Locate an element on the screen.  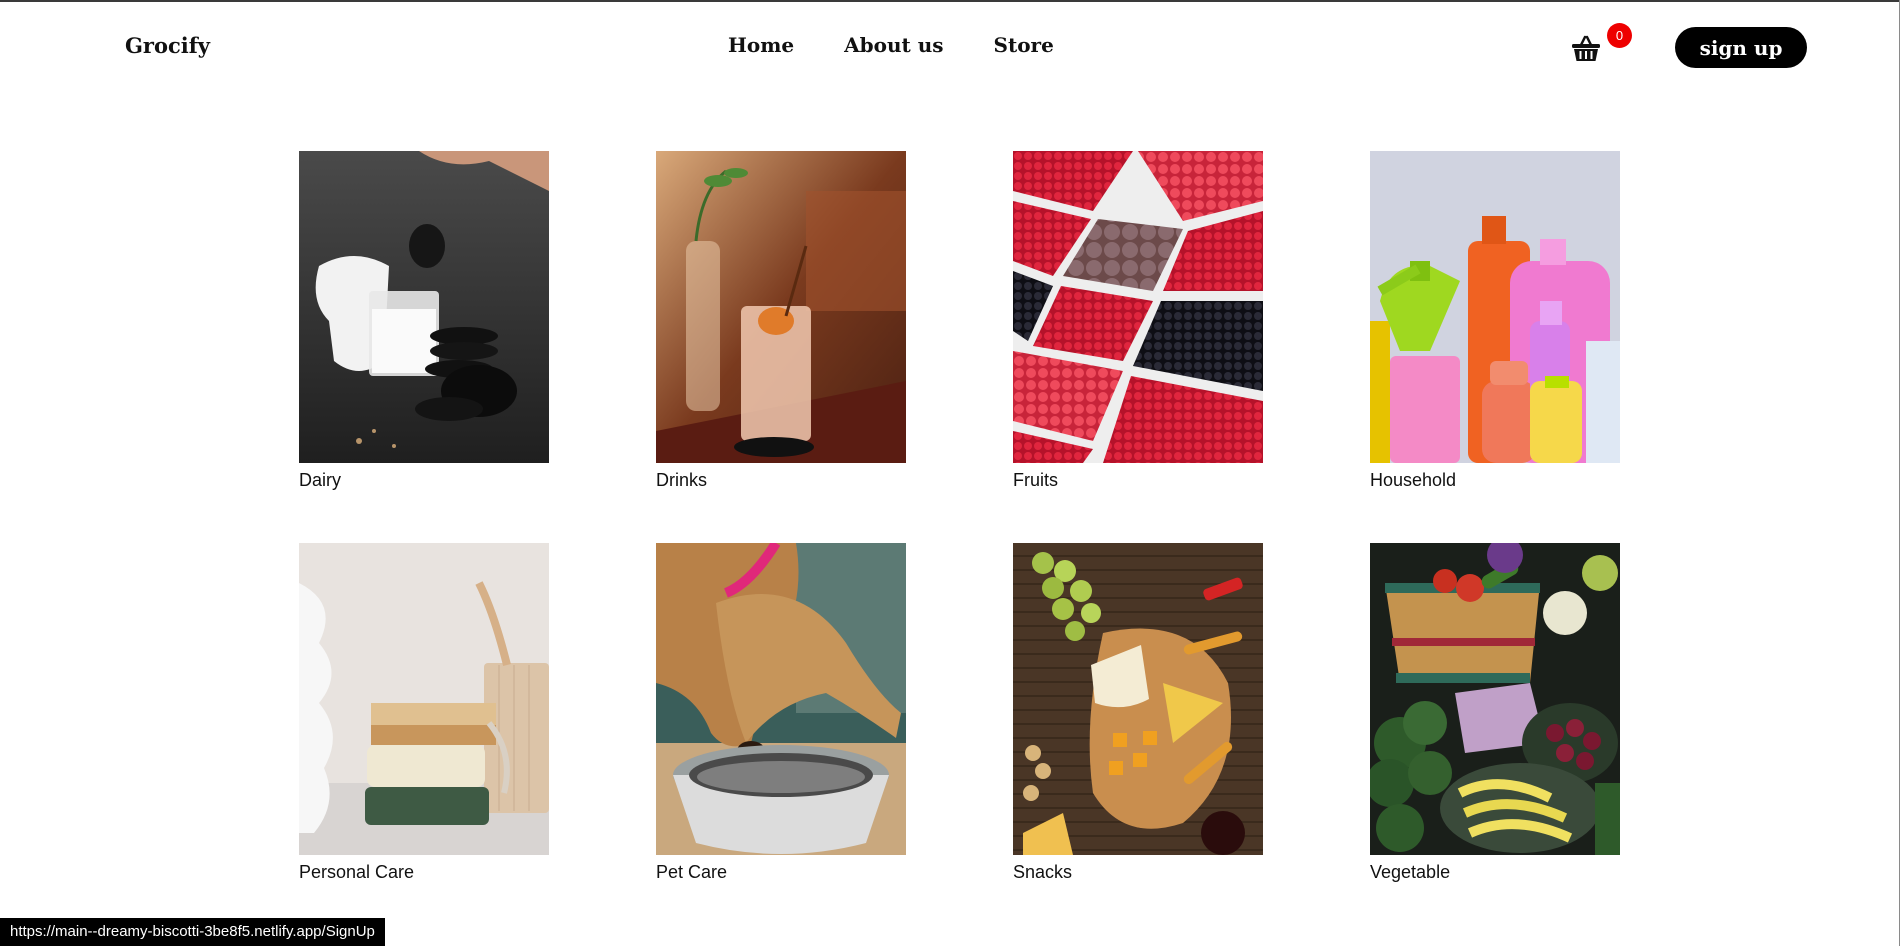
category-card-snacks: Snacks is located at coordinates (1138, 713).